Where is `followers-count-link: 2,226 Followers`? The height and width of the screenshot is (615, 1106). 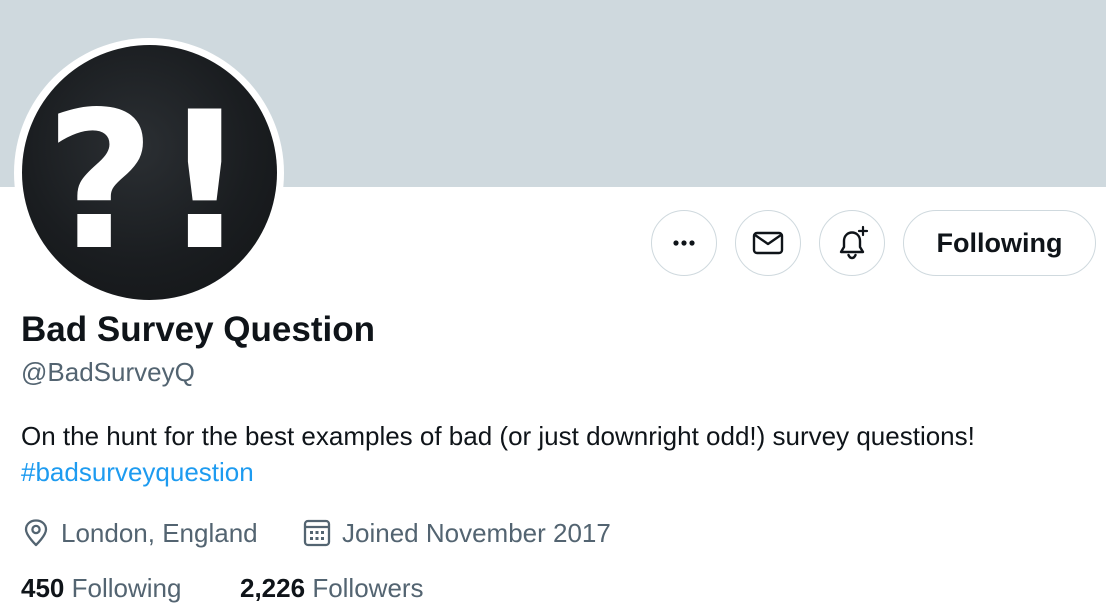 followers-count-link: 2,226 Followers is located at coordinates (332, 588).